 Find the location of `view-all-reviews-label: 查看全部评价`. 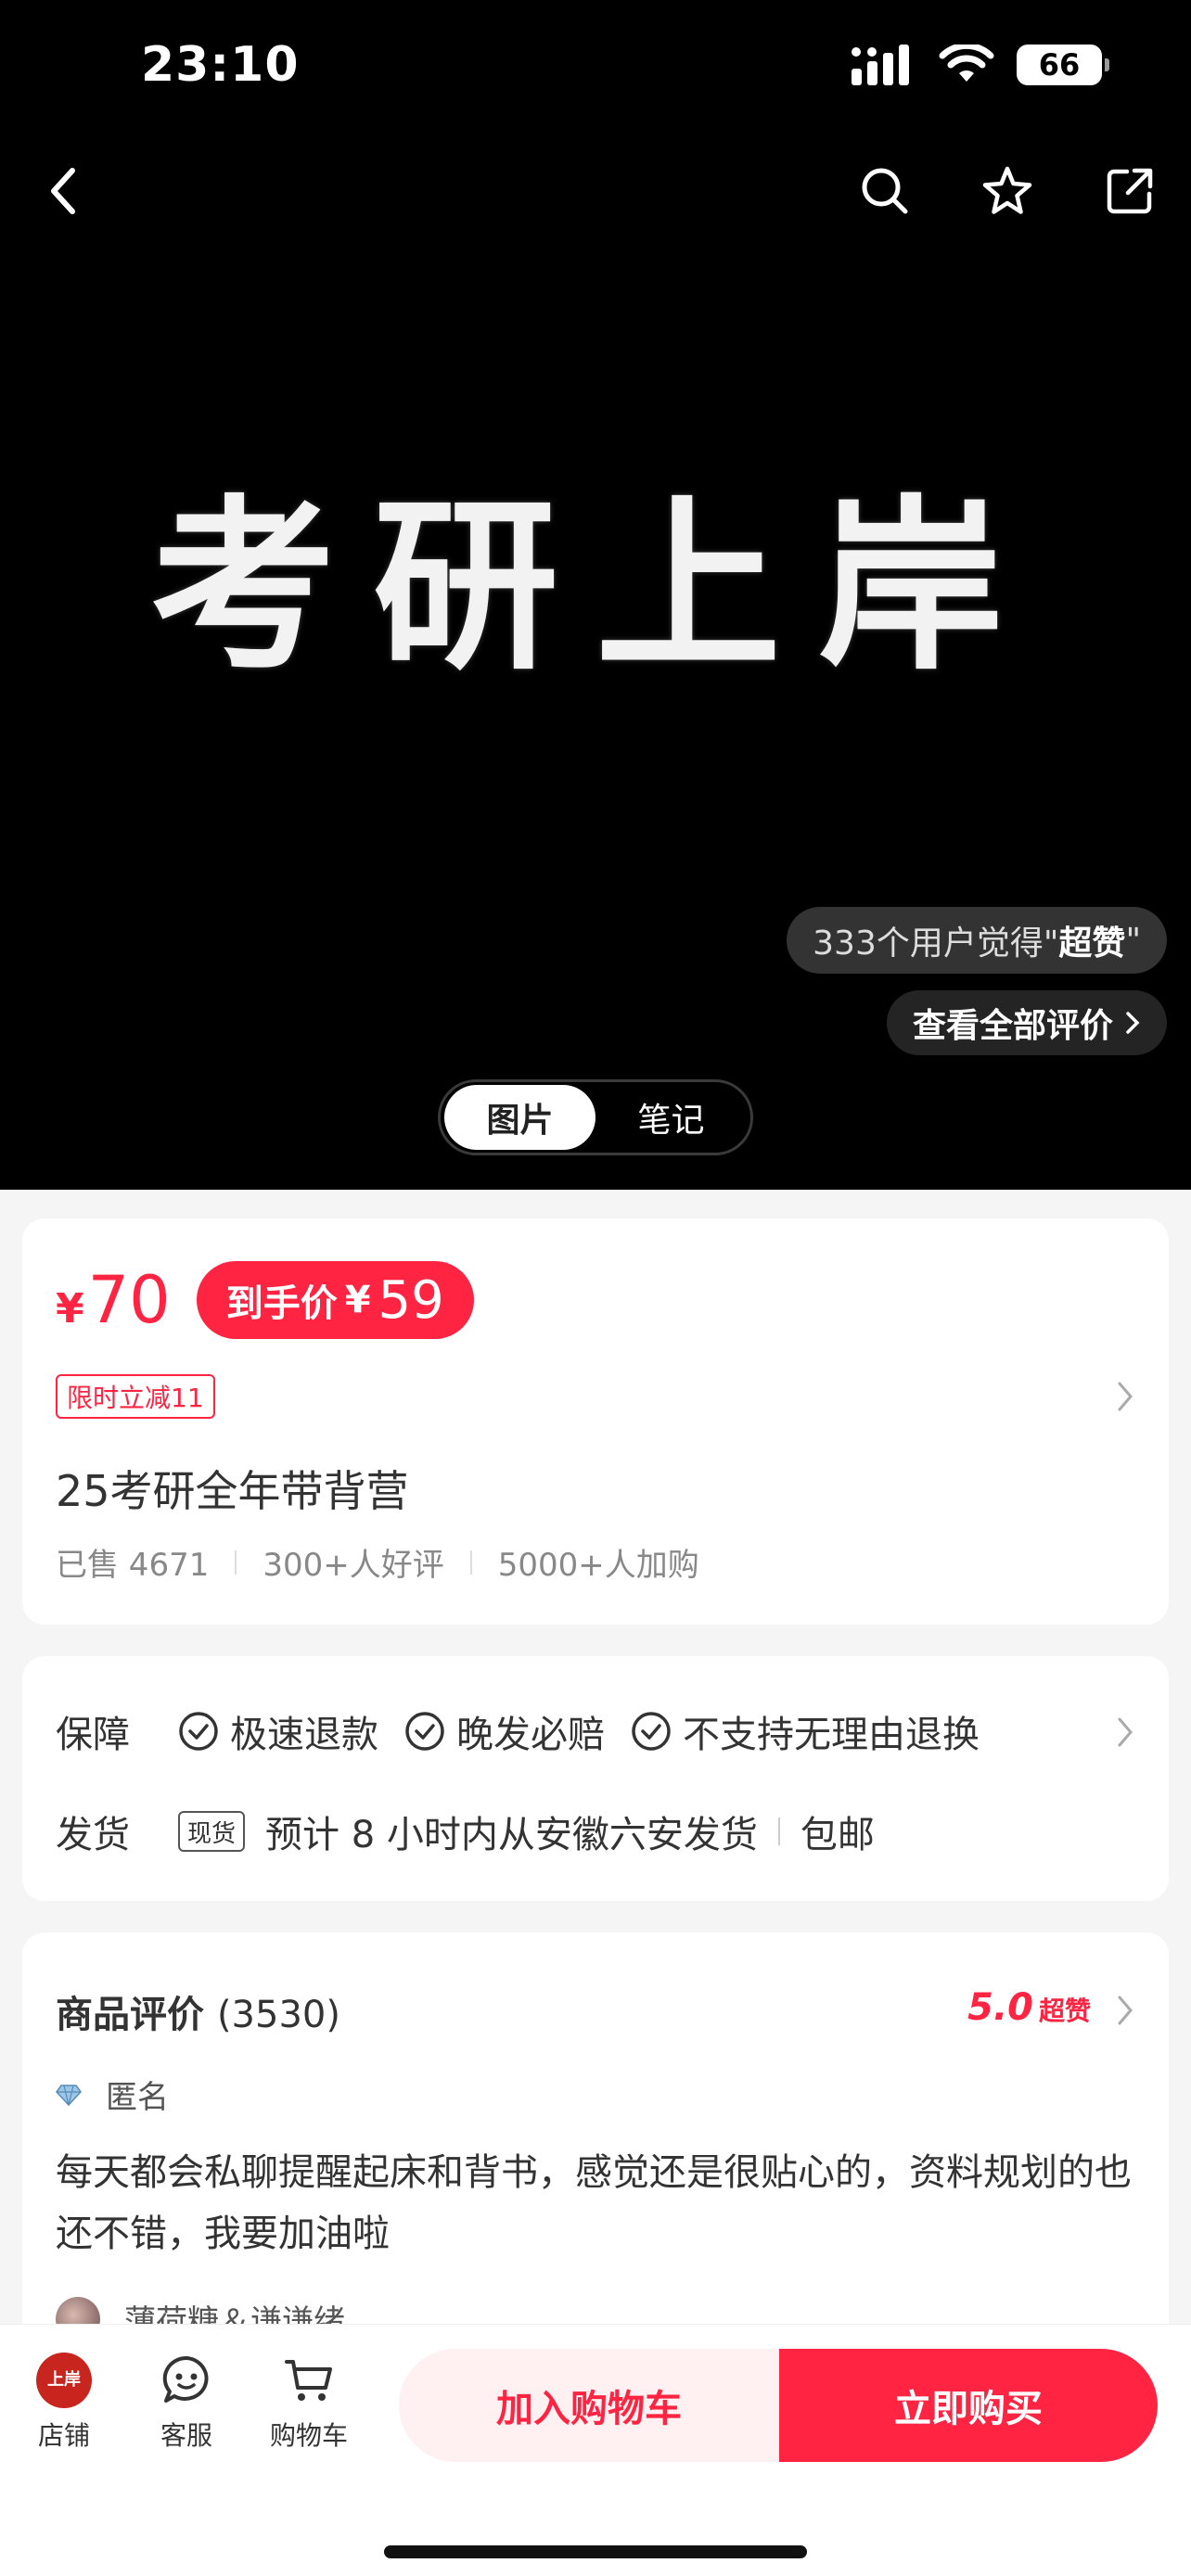

view-all-reviews-label: 查看全部评价 is located at coordinates (1012, 1026).